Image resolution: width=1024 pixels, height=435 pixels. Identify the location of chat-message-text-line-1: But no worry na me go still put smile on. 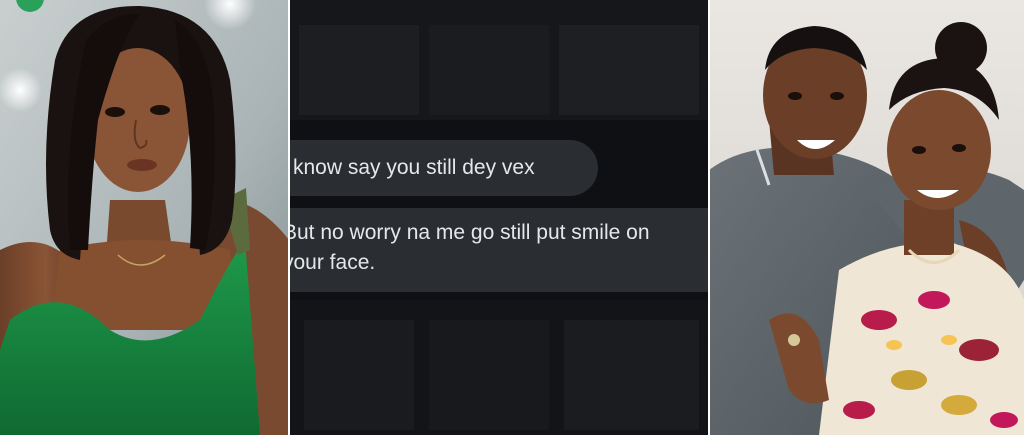
(469, 232).